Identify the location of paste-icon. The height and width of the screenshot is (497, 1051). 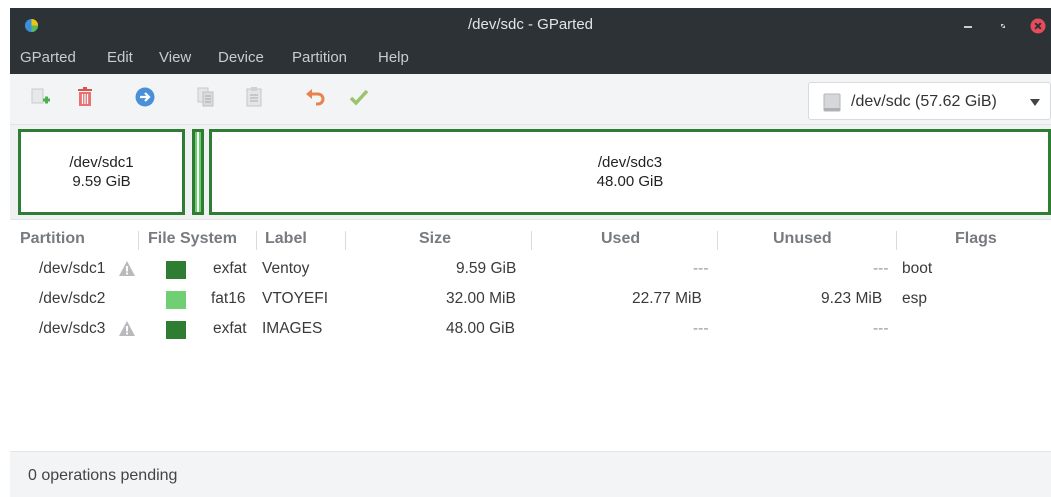
(254, 97).